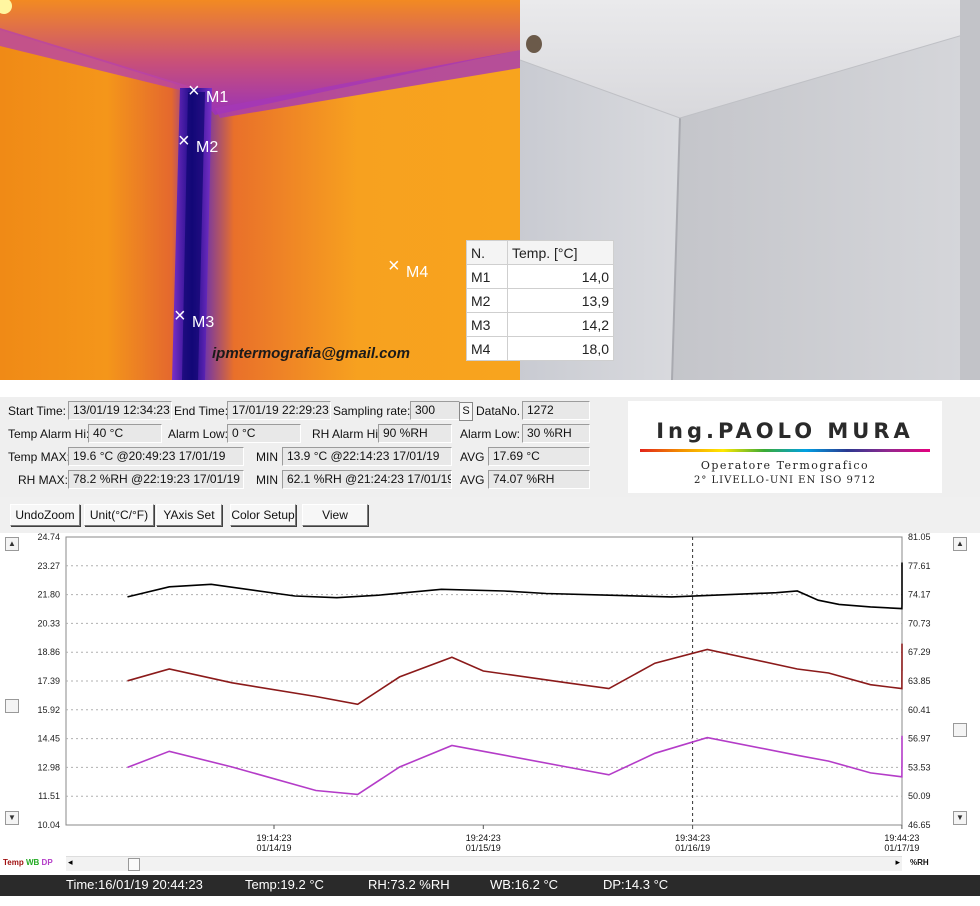 The height and width of the screenshot is (906, 980). What do you see at coordinates (919, 566) in the screenshot?
I see `y-right-tick-label: 77.61` at bounding box center [919, 566].